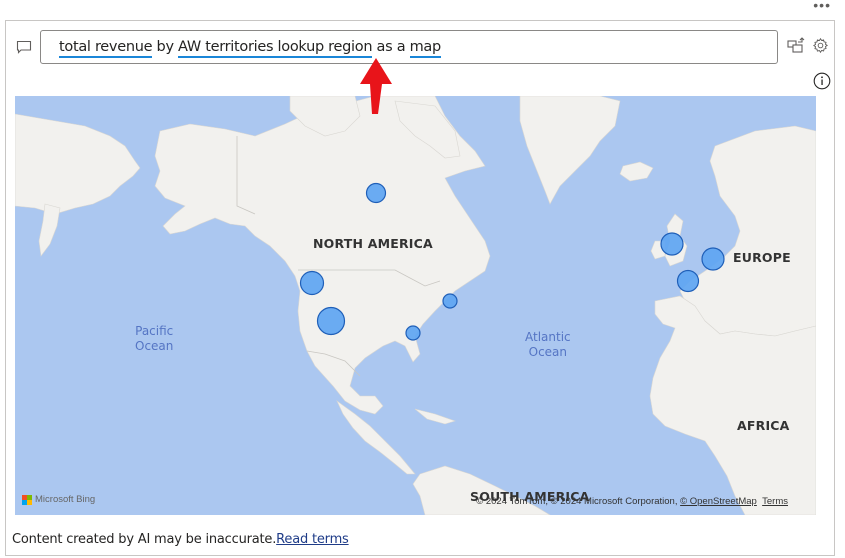  What do you see at coordinates (747, 231) in the screenshot?
I see `land-europe` at bounding box center [747, 231].